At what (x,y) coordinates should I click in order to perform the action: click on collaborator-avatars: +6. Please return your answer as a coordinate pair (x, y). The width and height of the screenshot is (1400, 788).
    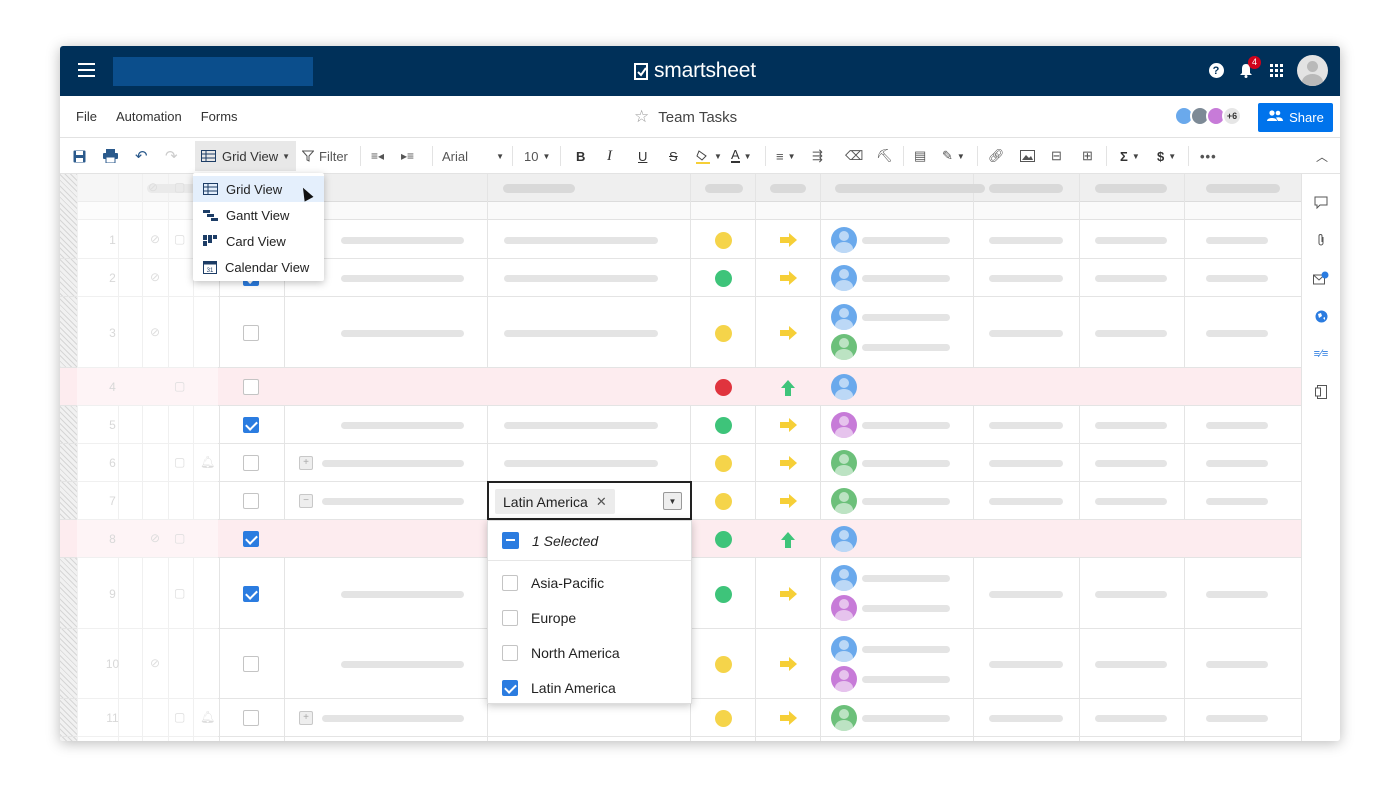
    Looking at the image, I should click on (1208, 116).